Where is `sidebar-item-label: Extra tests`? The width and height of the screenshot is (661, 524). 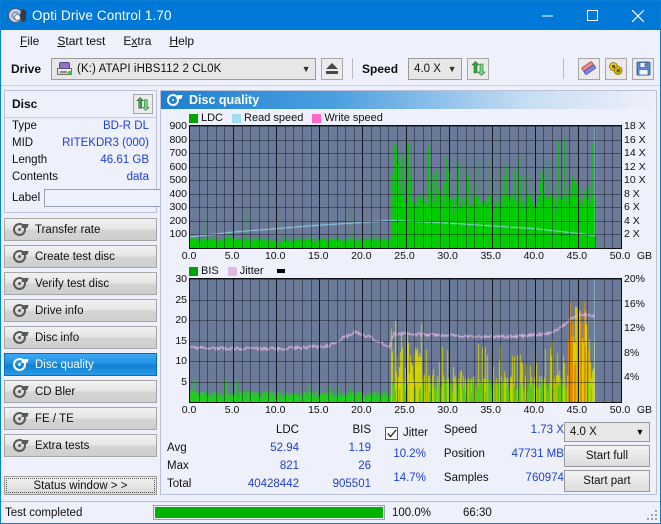
sidebar-item-label: Extra tests is located at coordinates (62, 445).